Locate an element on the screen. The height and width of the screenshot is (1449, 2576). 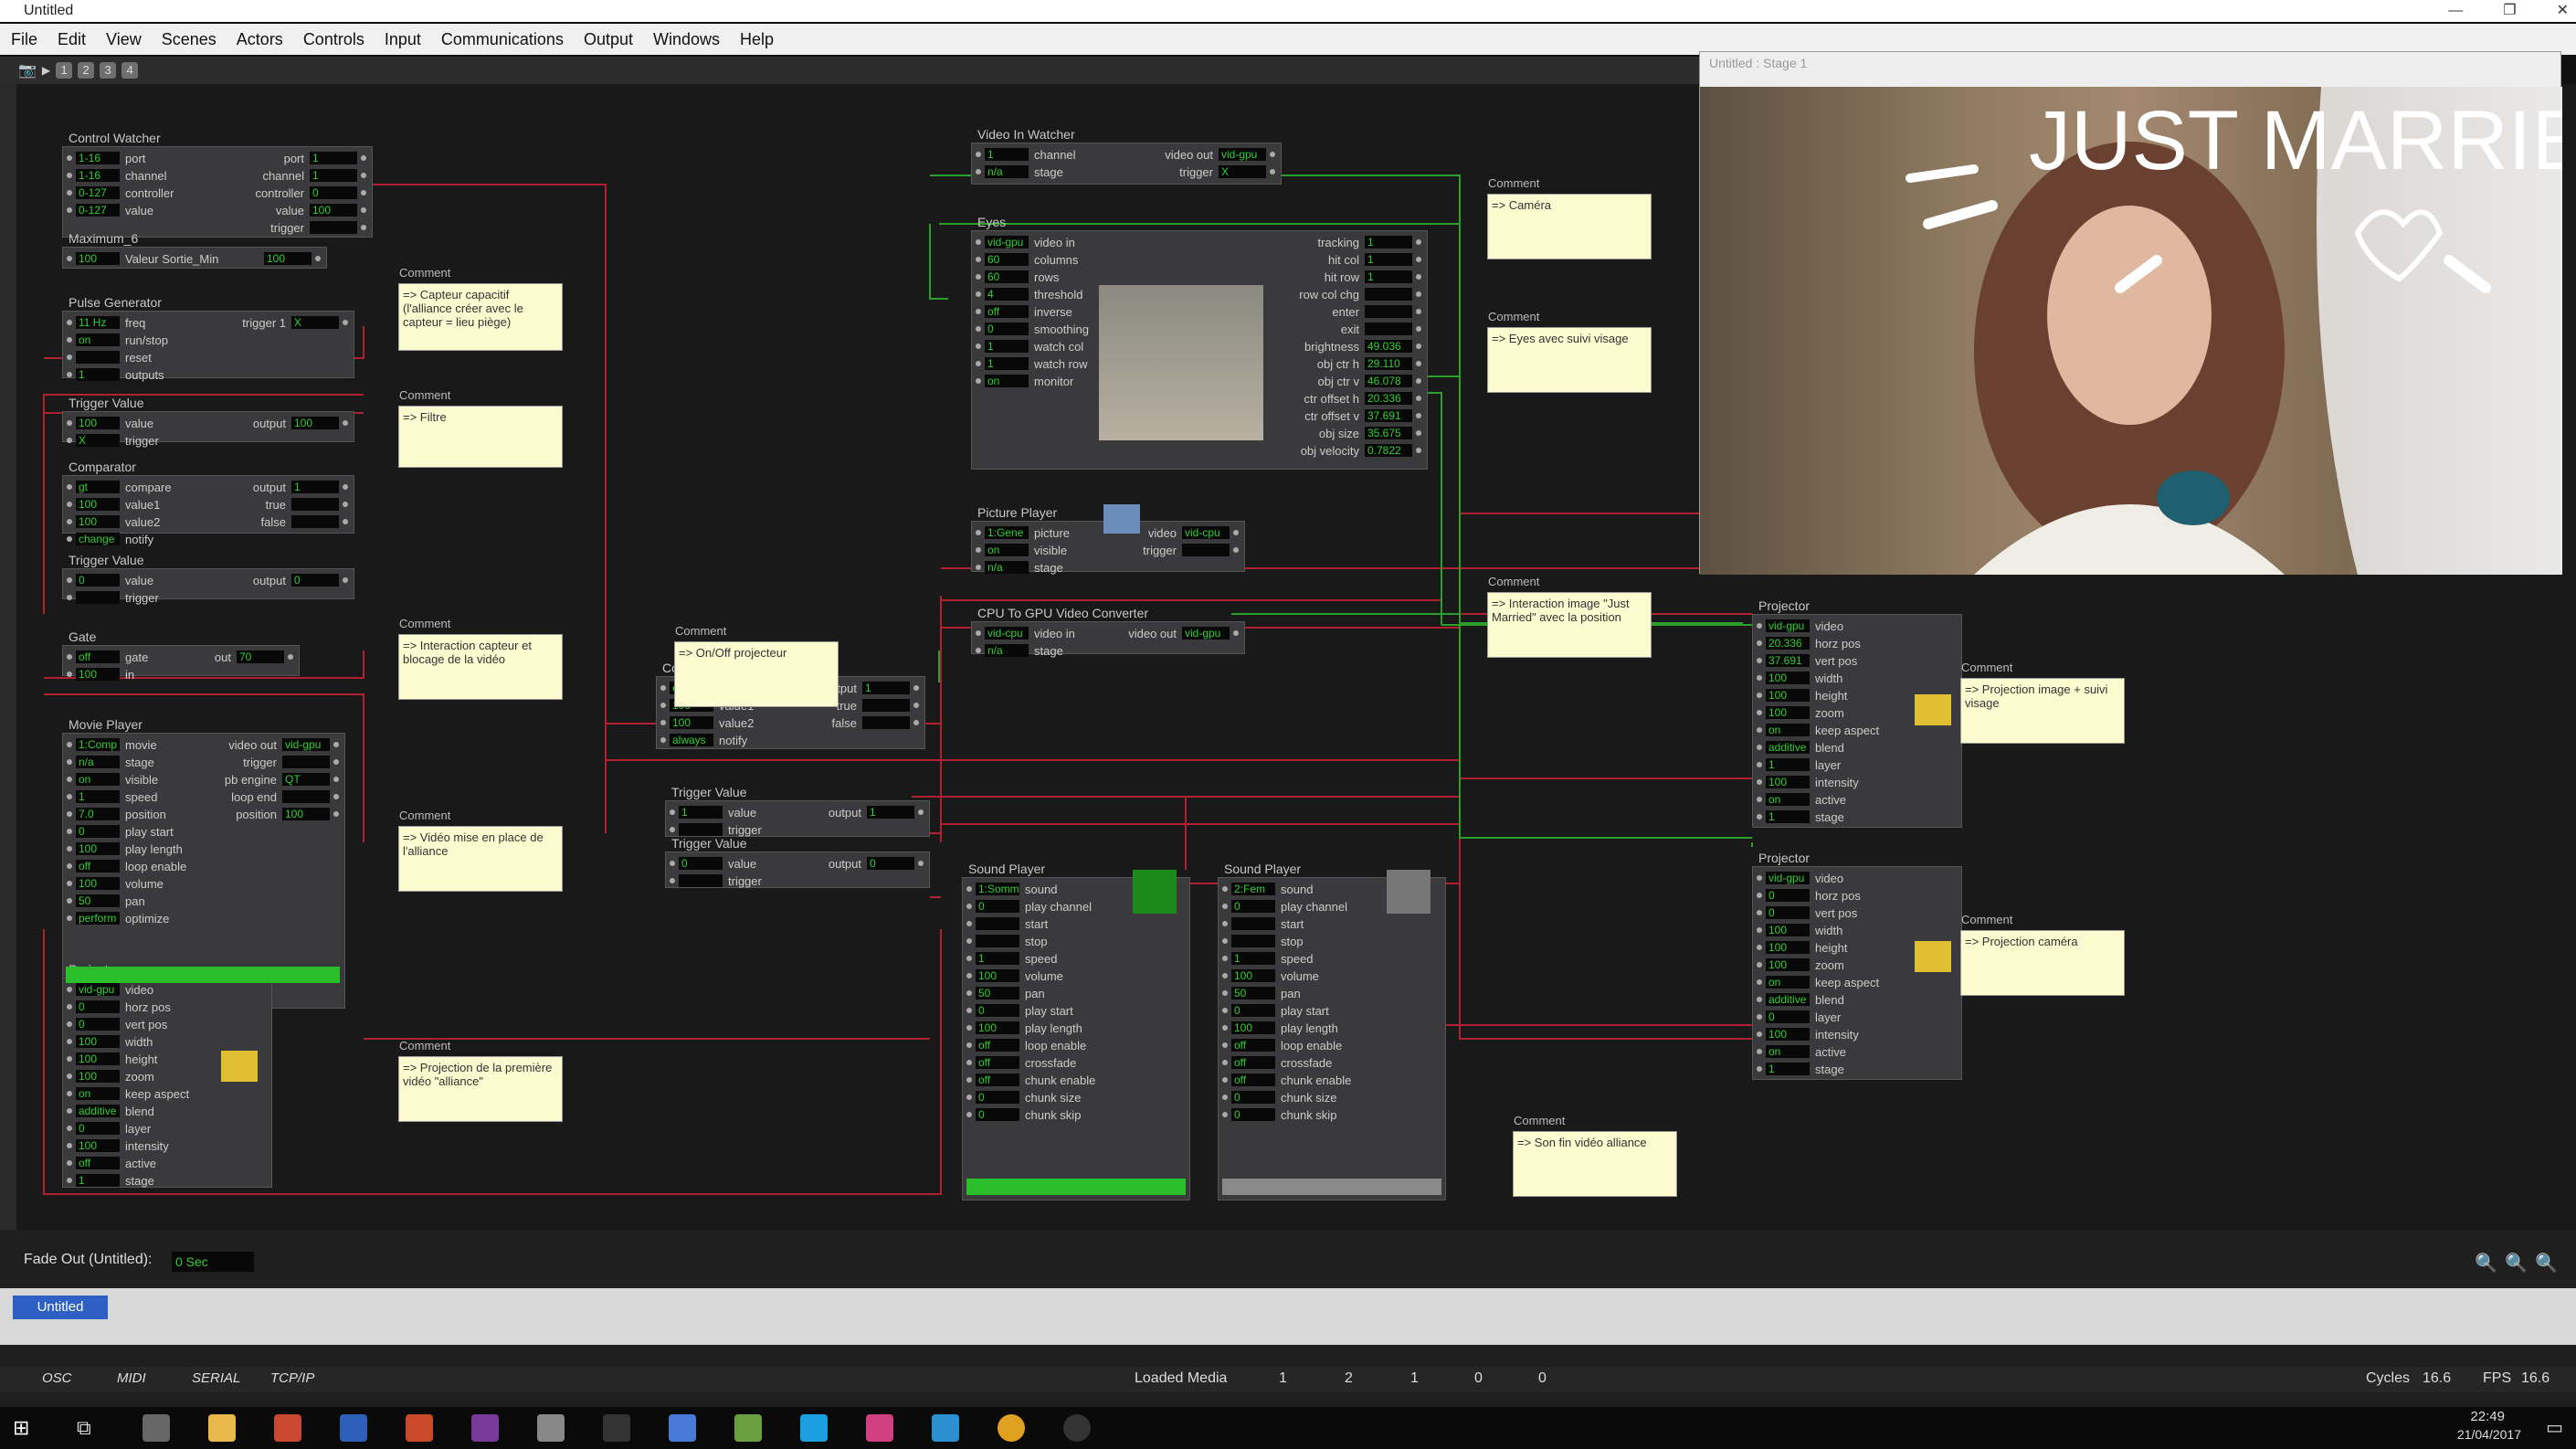
input-property: additive blend is located at coordinates (1800, 999).